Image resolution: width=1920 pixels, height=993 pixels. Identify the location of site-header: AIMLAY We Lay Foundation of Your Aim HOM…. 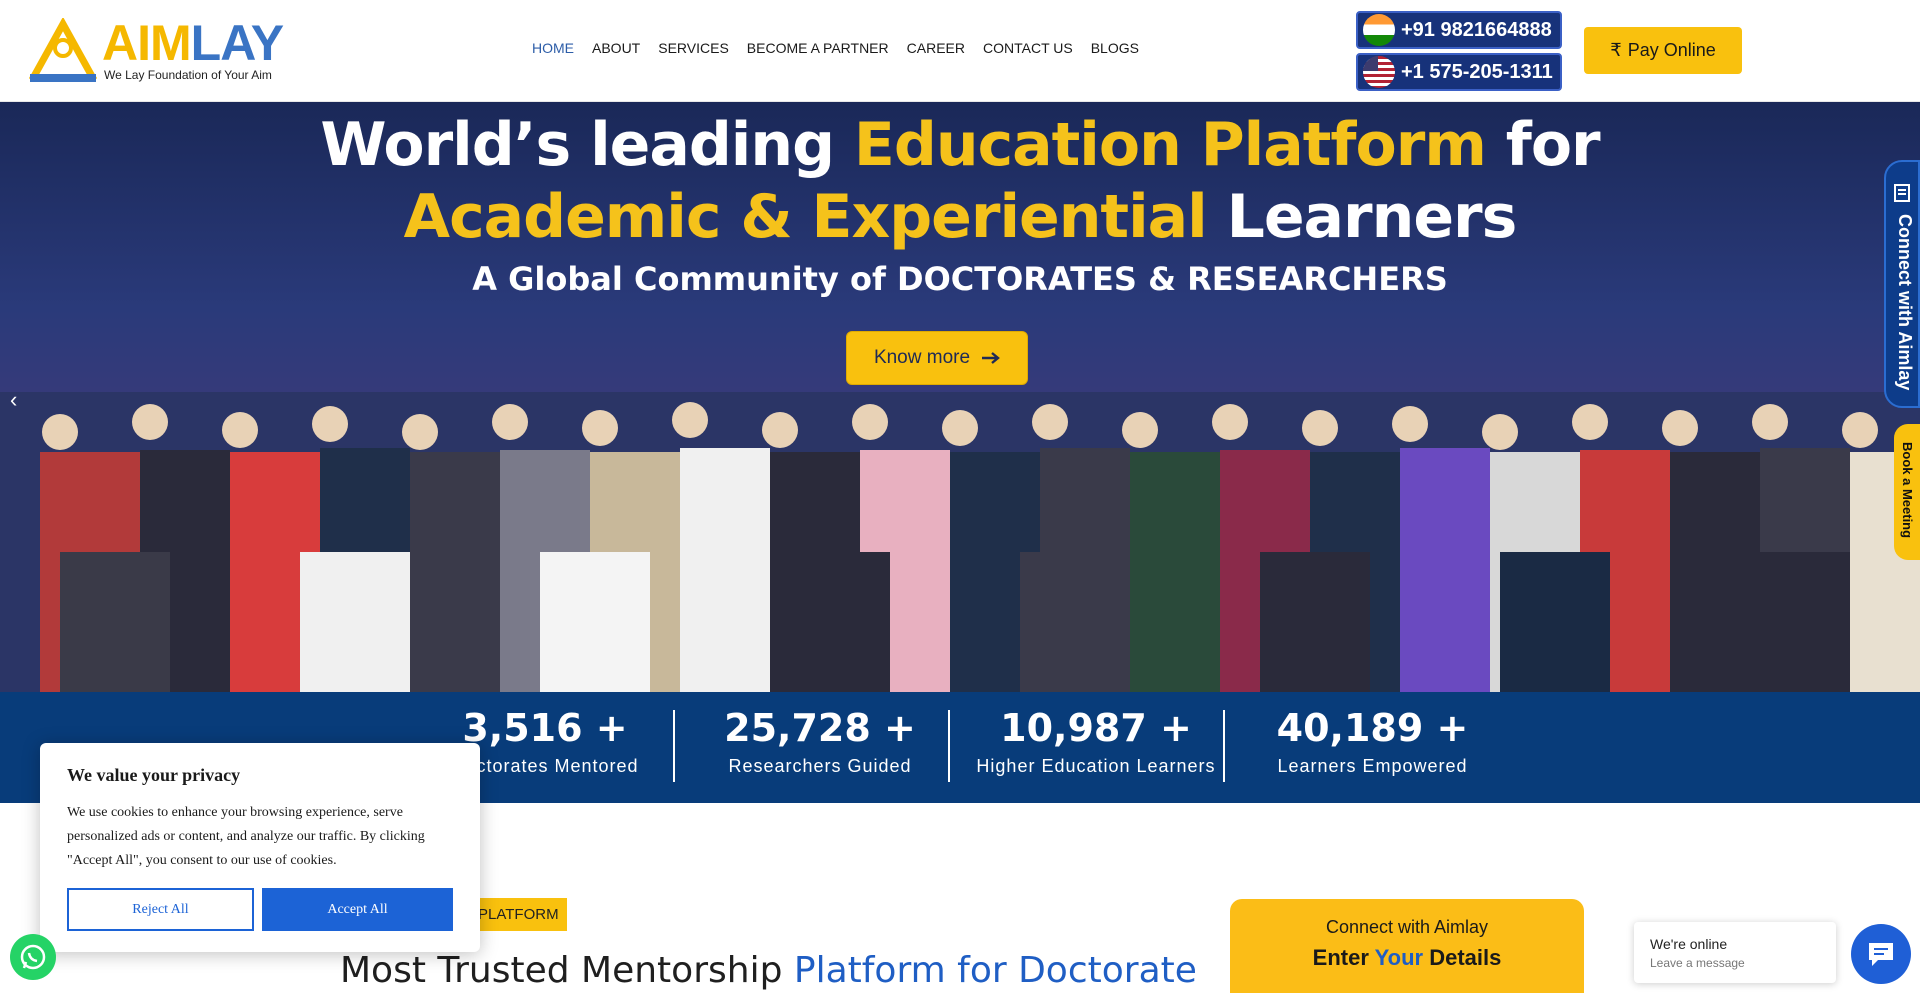
(960, 51).